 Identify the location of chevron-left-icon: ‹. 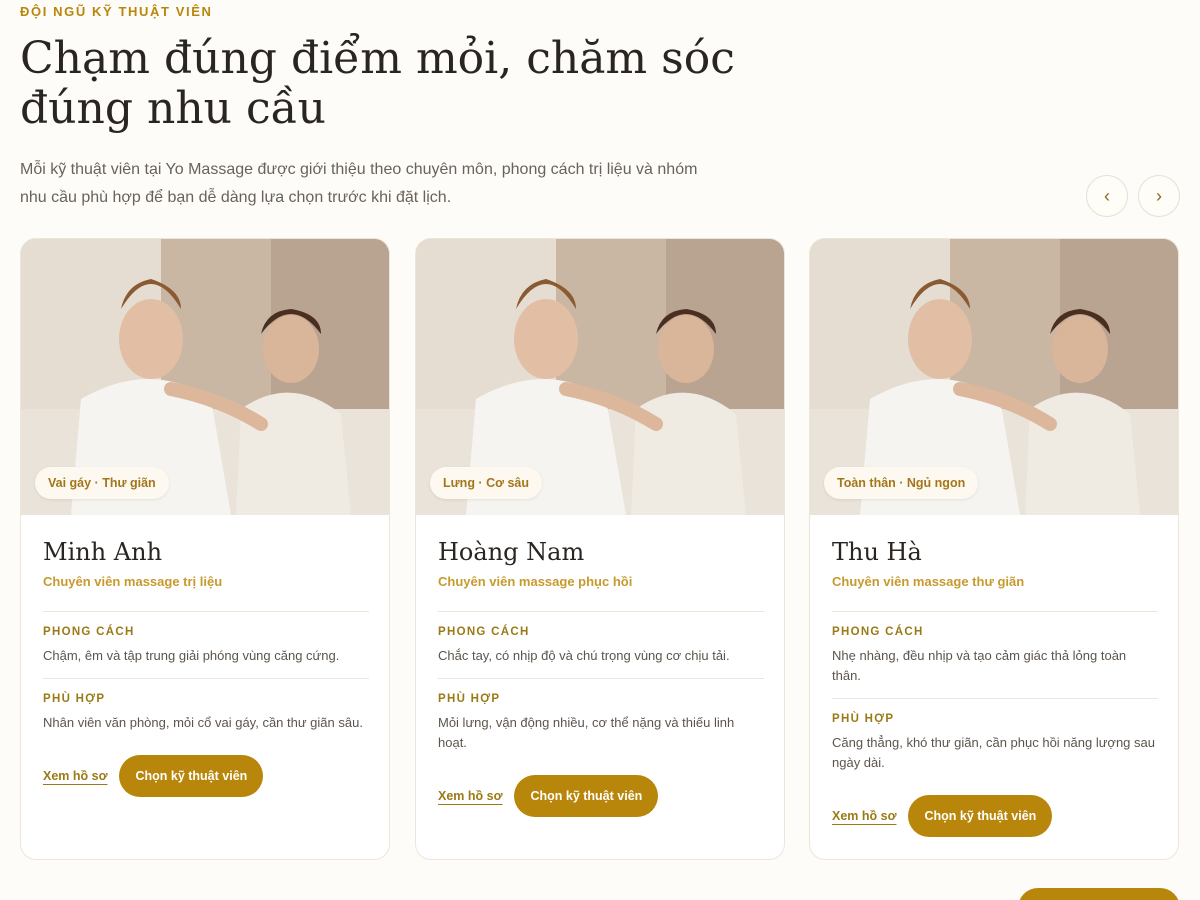
(1107, 195).